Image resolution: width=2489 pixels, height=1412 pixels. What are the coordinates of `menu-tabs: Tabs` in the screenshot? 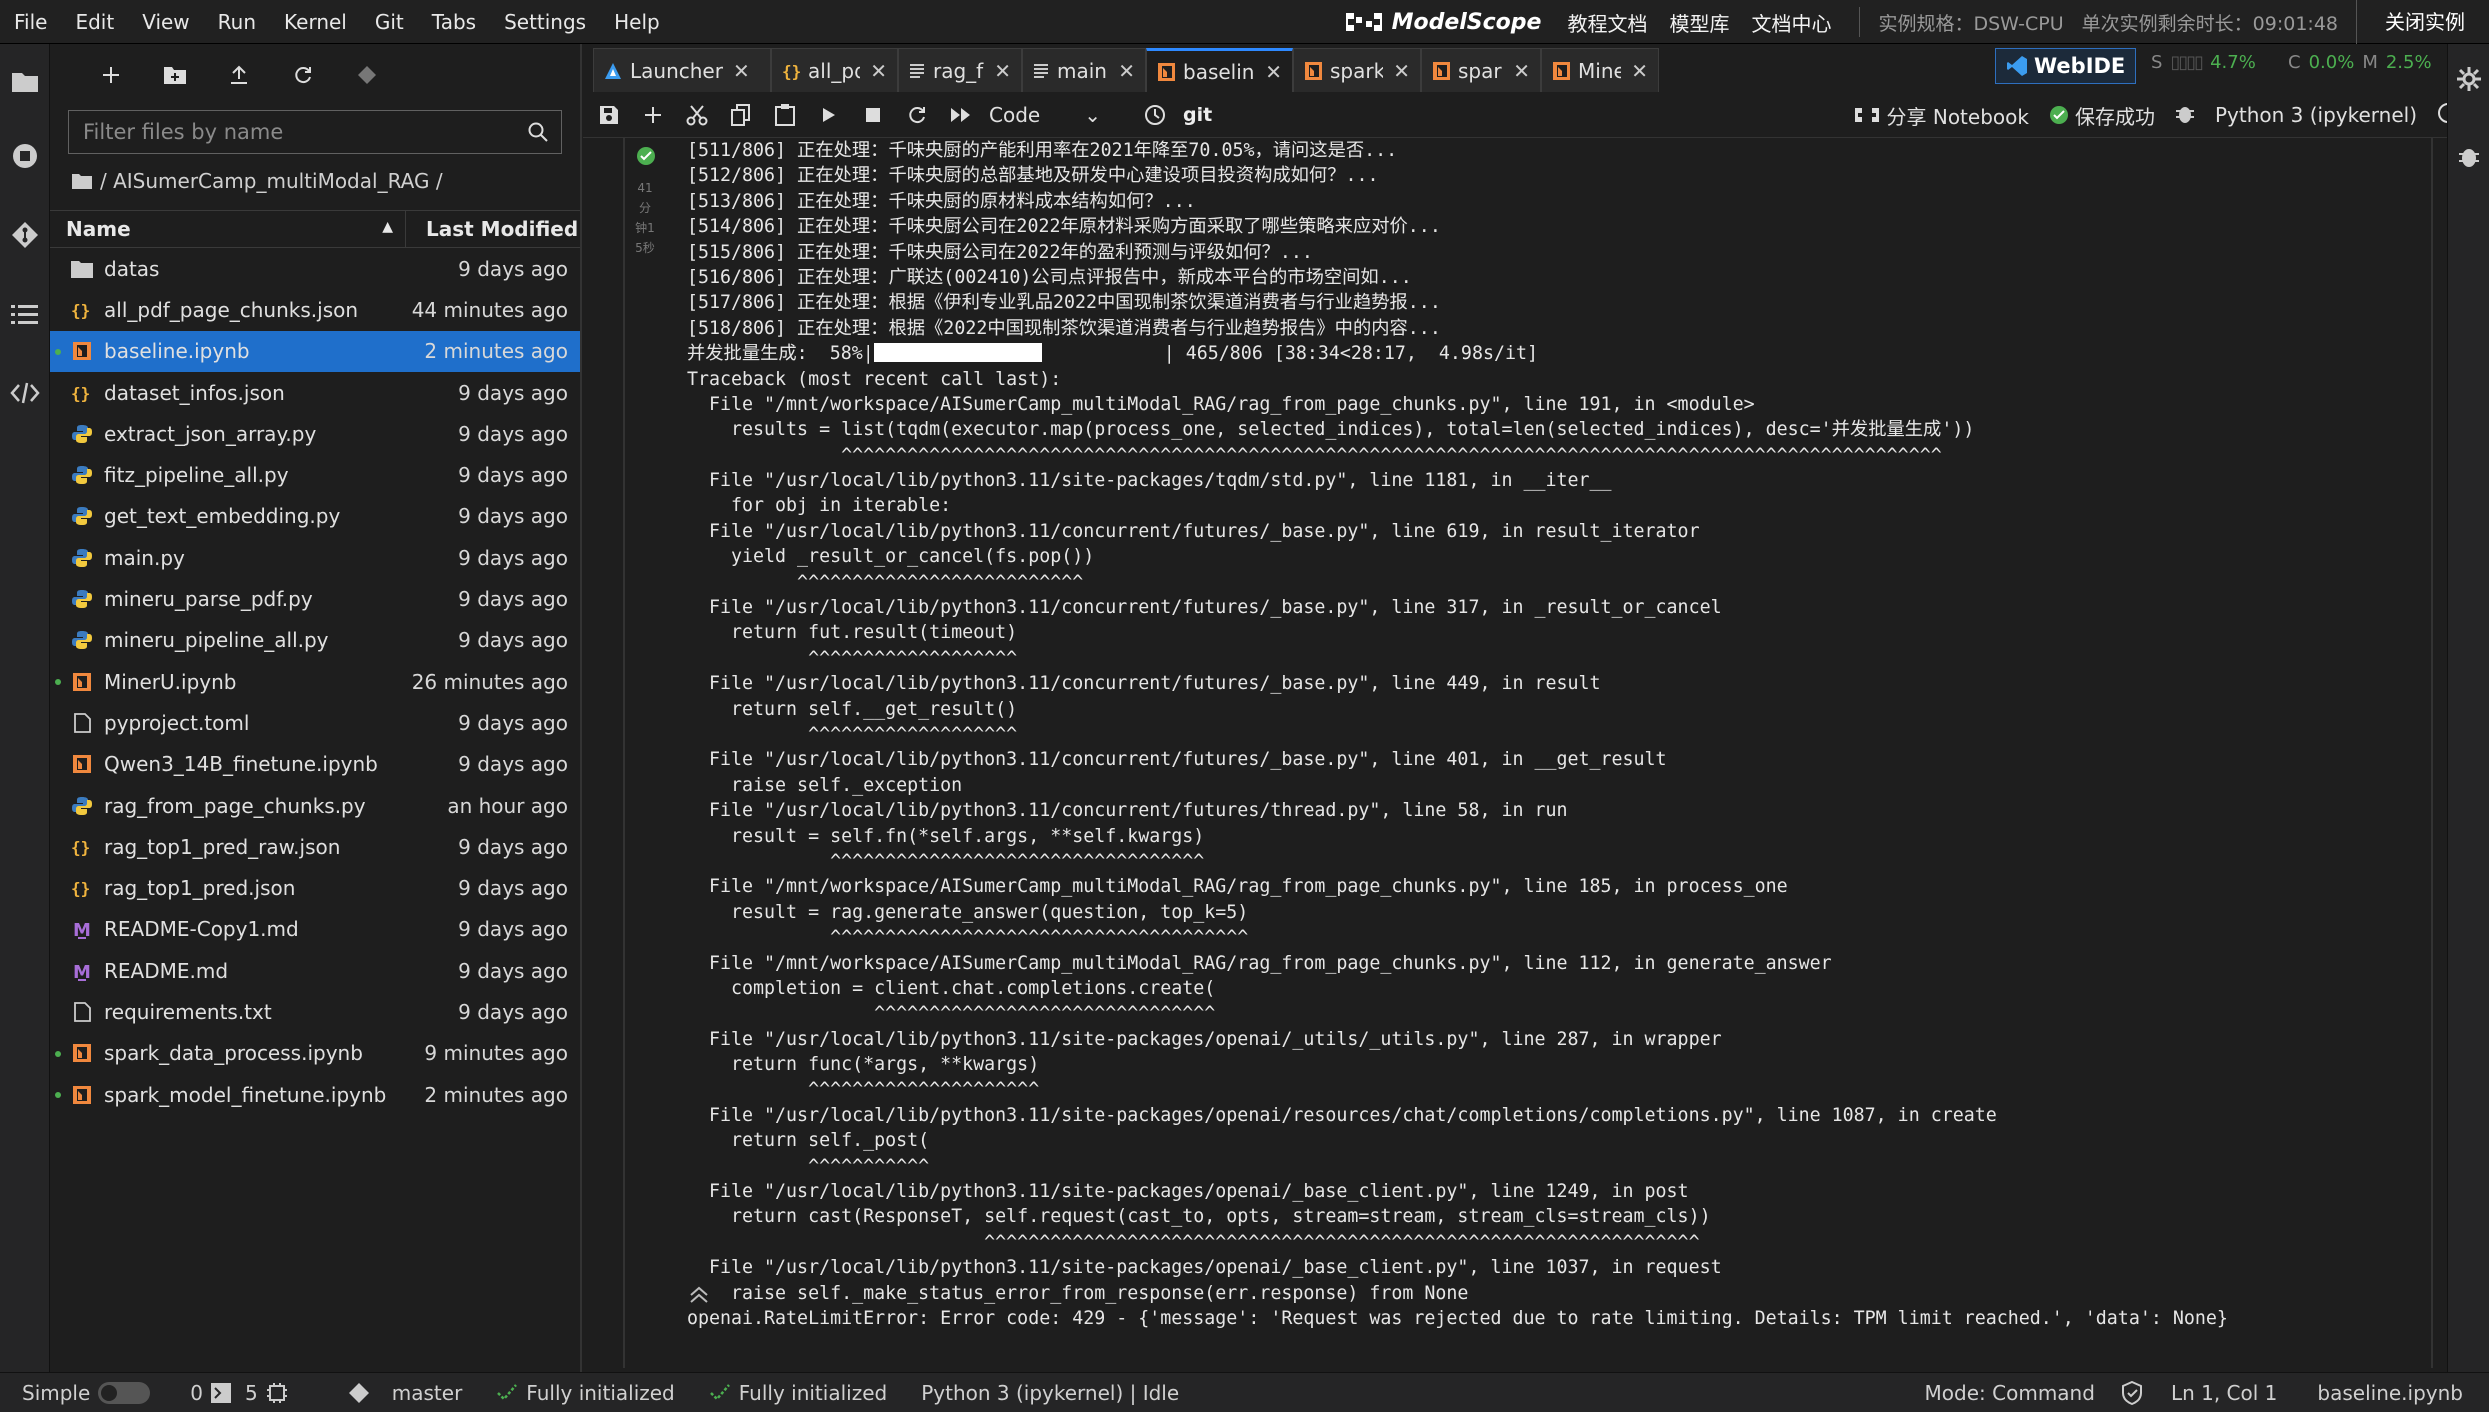 It's located at (454, 22).